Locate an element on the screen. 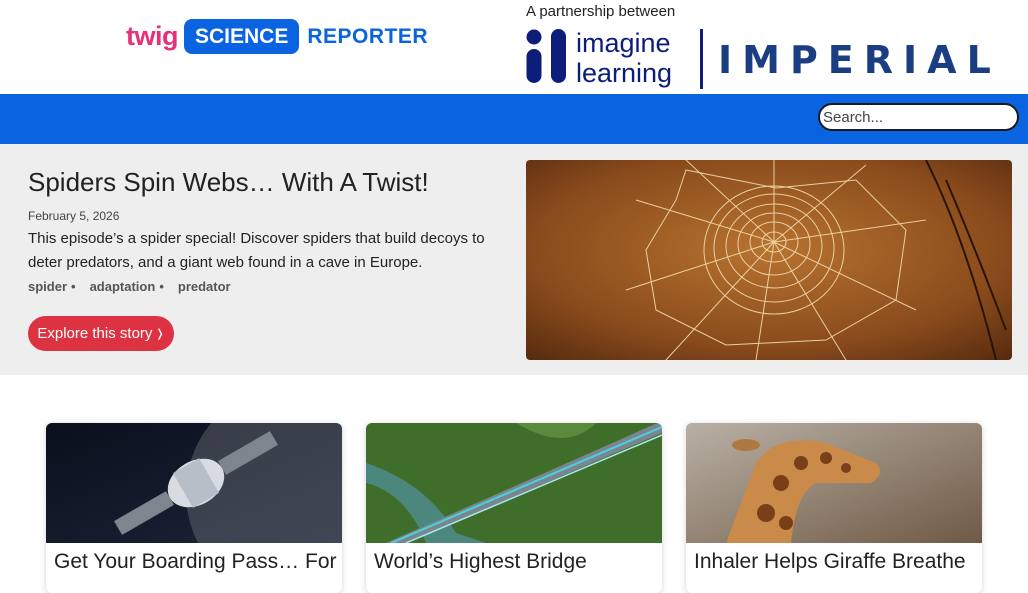 The height and width of the screenshot is (593, 1028). imagine-learning-l-icon is located at coordinates (558, 56).